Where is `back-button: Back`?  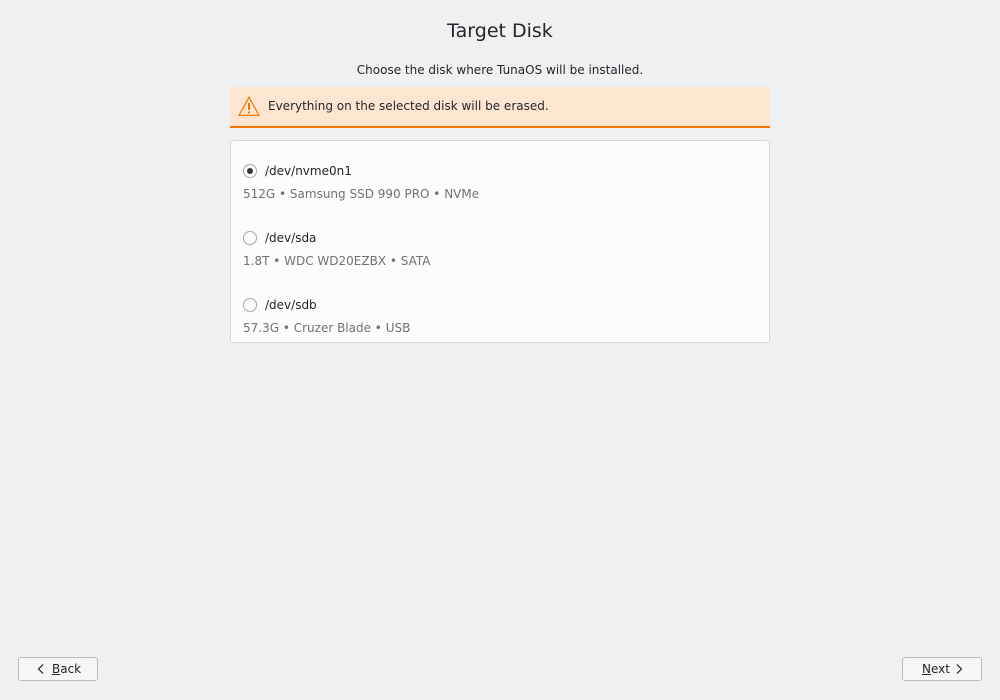 back-button: Back is located at coordinates (58, 669).